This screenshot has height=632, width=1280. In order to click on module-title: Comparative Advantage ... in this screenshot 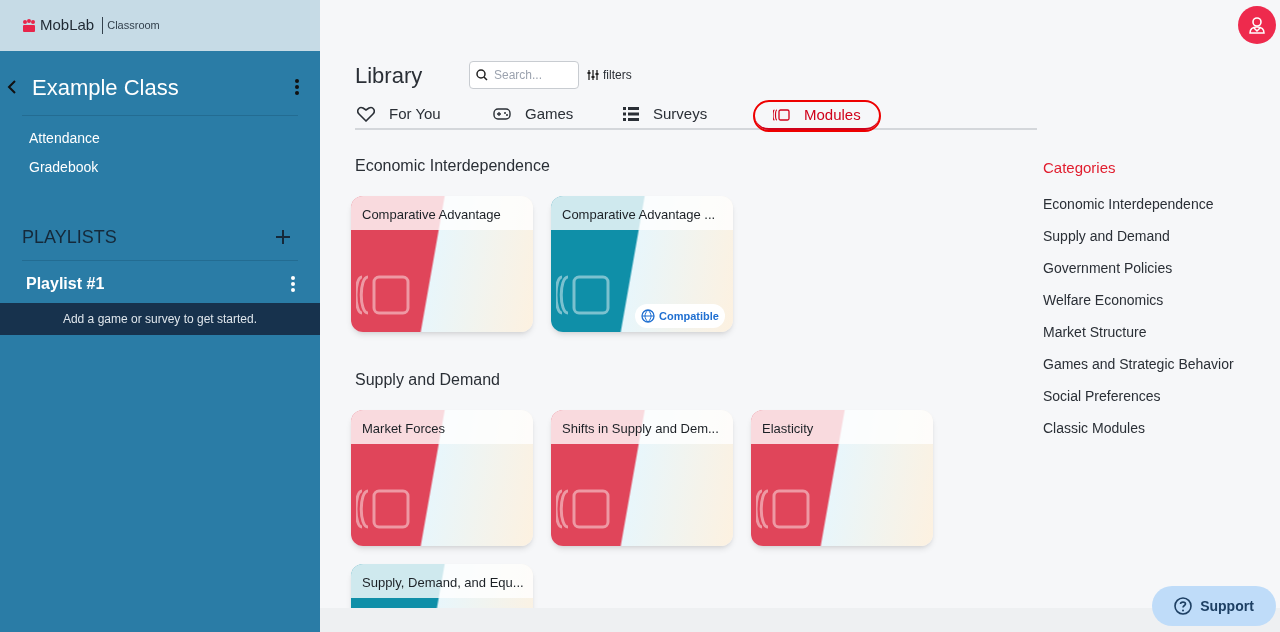, I will do `click(642, 213)`.